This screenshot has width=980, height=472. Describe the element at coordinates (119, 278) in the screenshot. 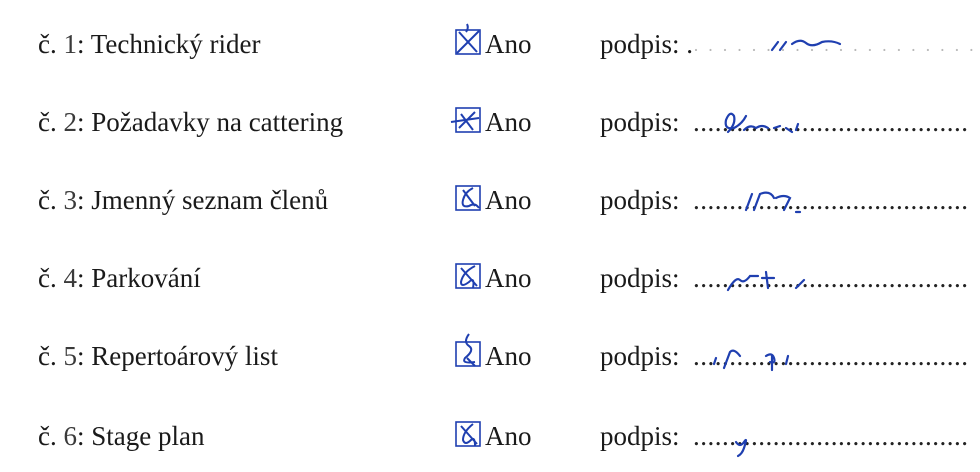

I see `attachment-label: č. 4: Parkování` at that location.